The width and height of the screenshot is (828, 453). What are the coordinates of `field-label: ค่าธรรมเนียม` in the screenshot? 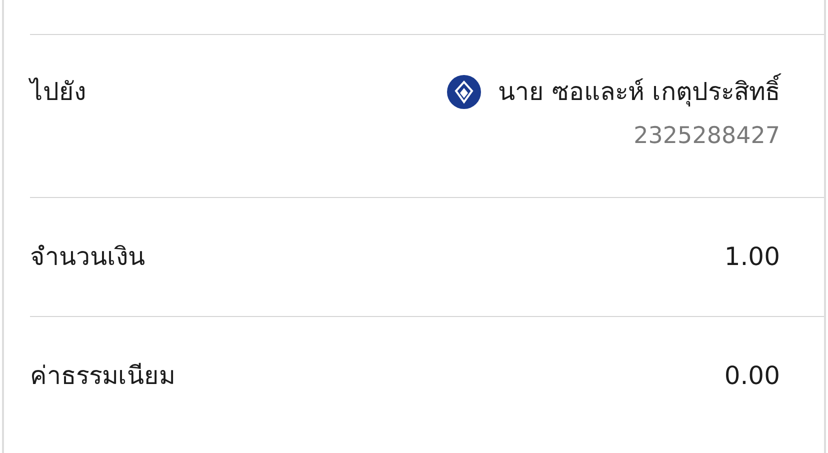 It's located at (102, 376).